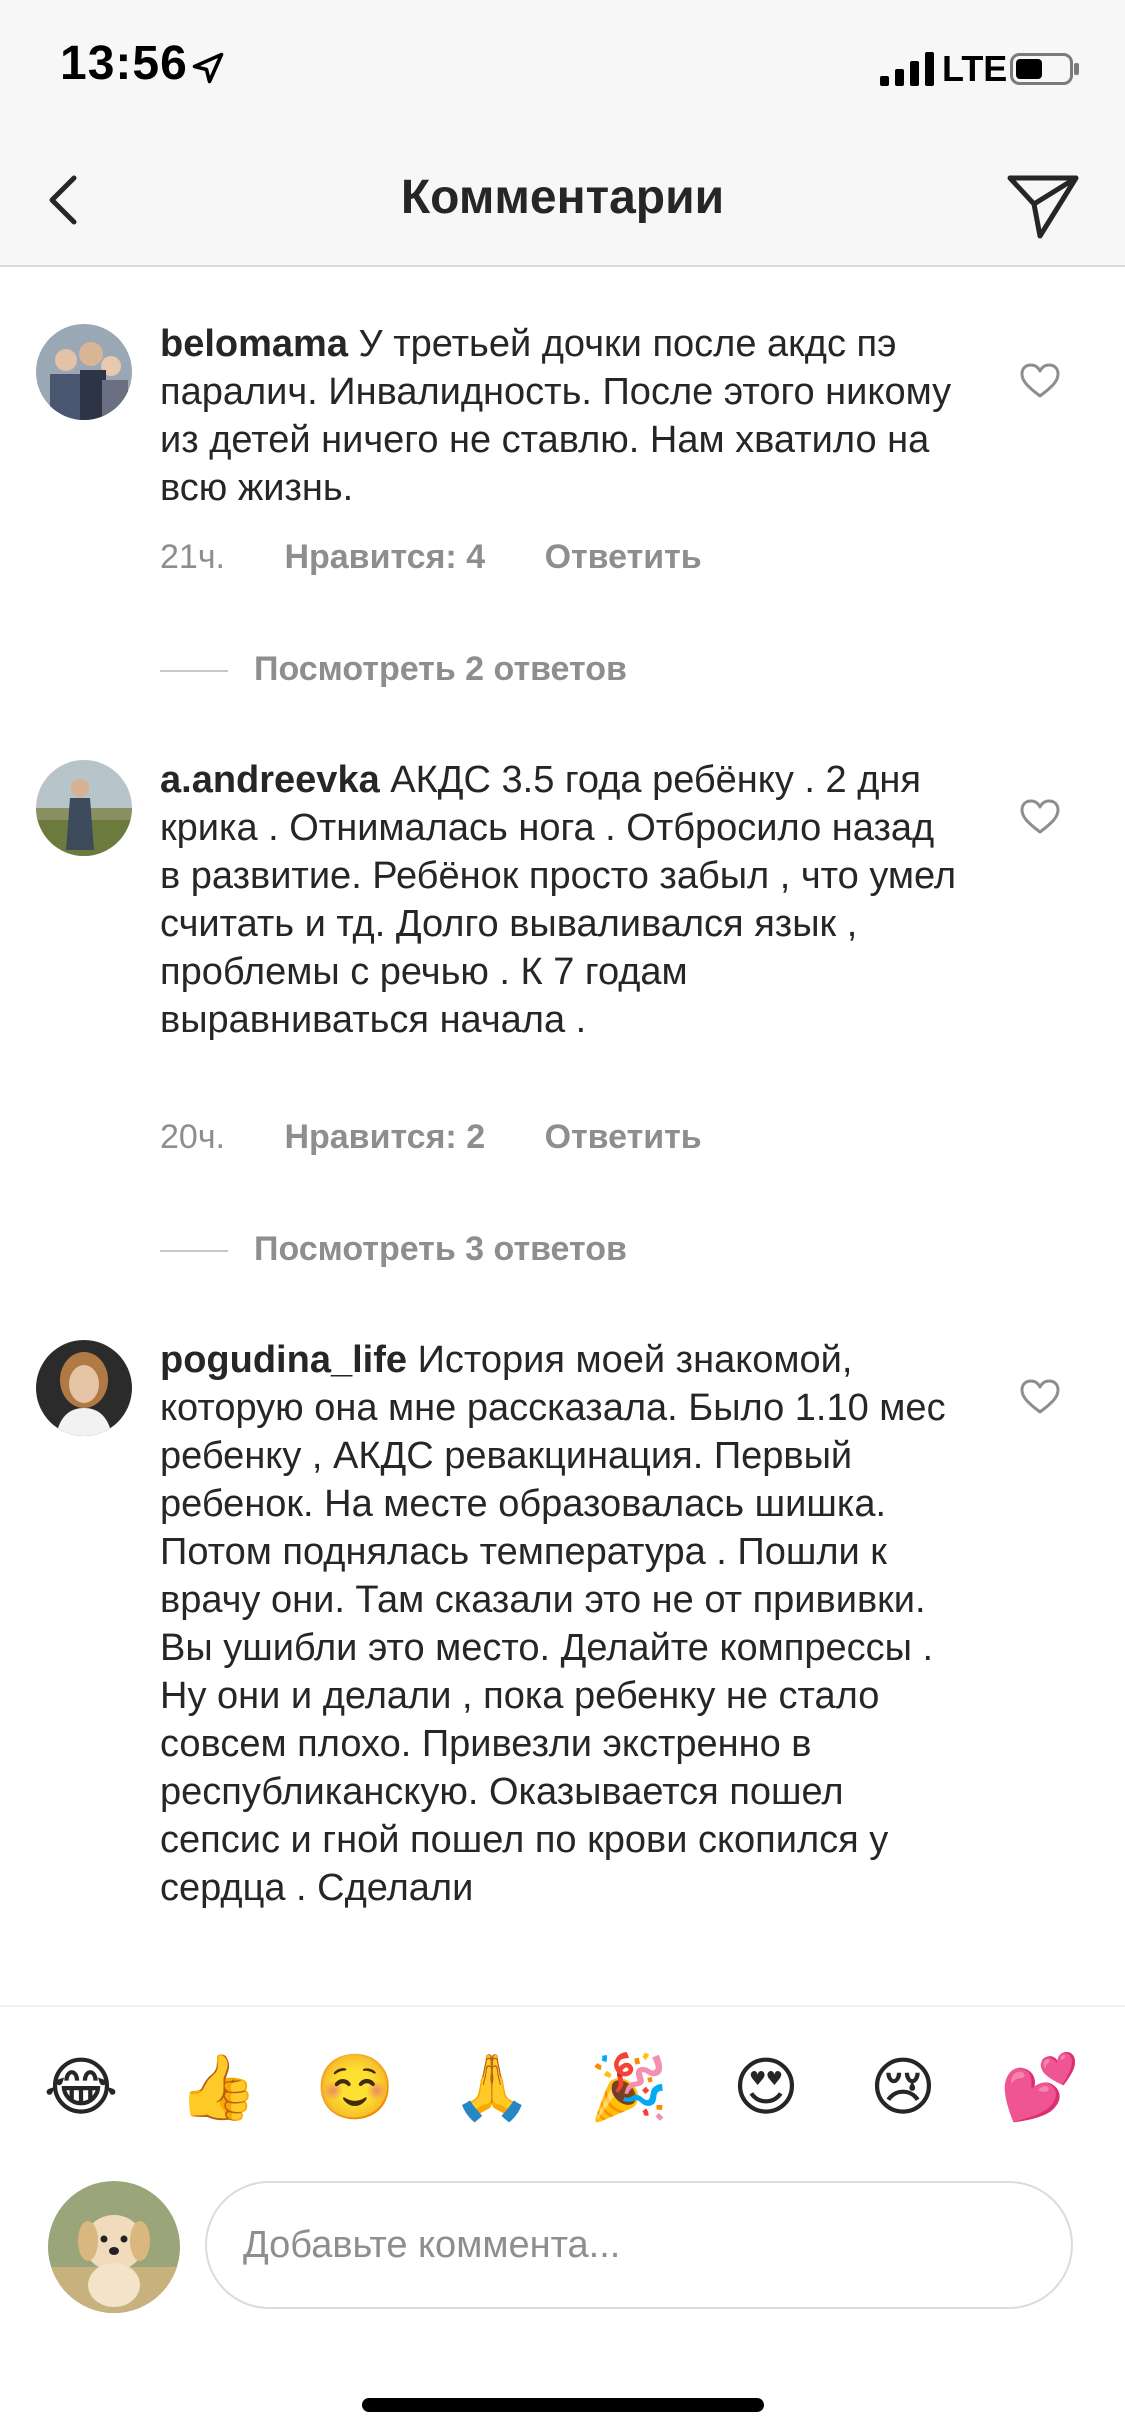  I want to click on nav-header: Комментарии, so click(562, 203).